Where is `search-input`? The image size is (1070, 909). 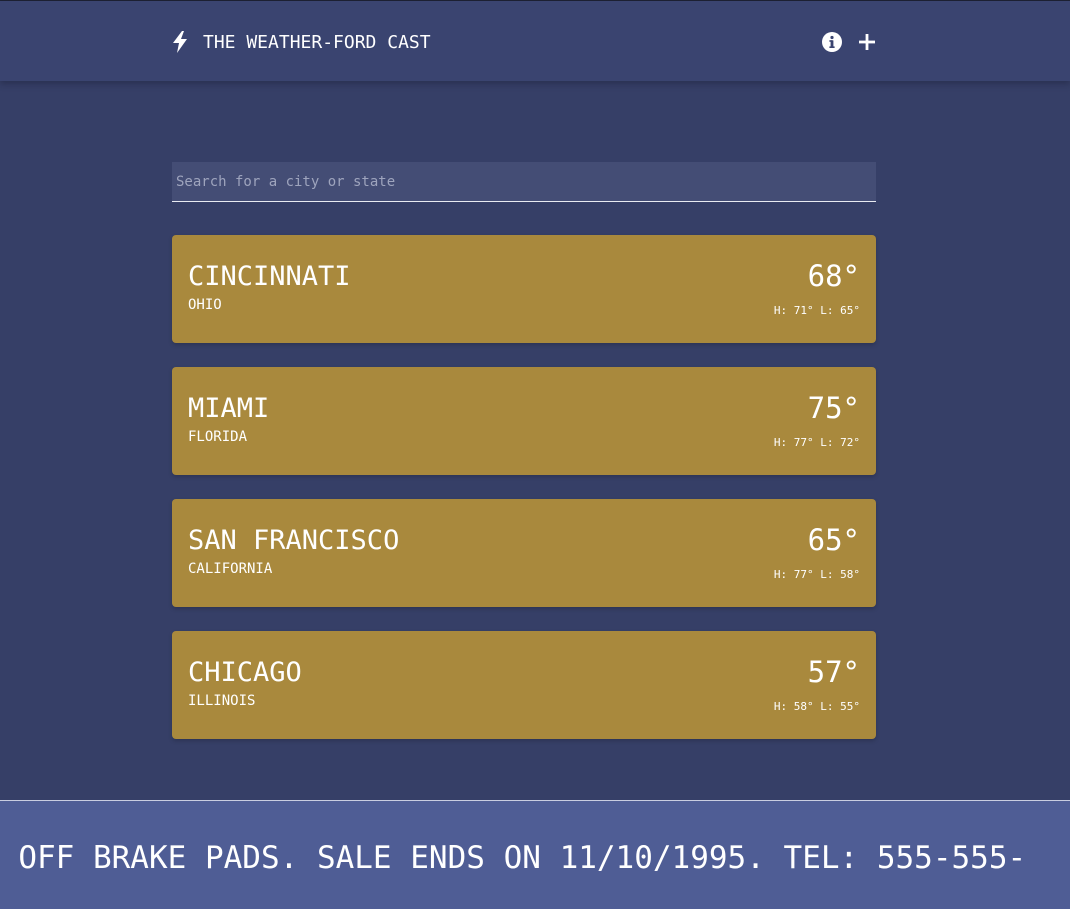 search-input is located at coordinates (524, 182).